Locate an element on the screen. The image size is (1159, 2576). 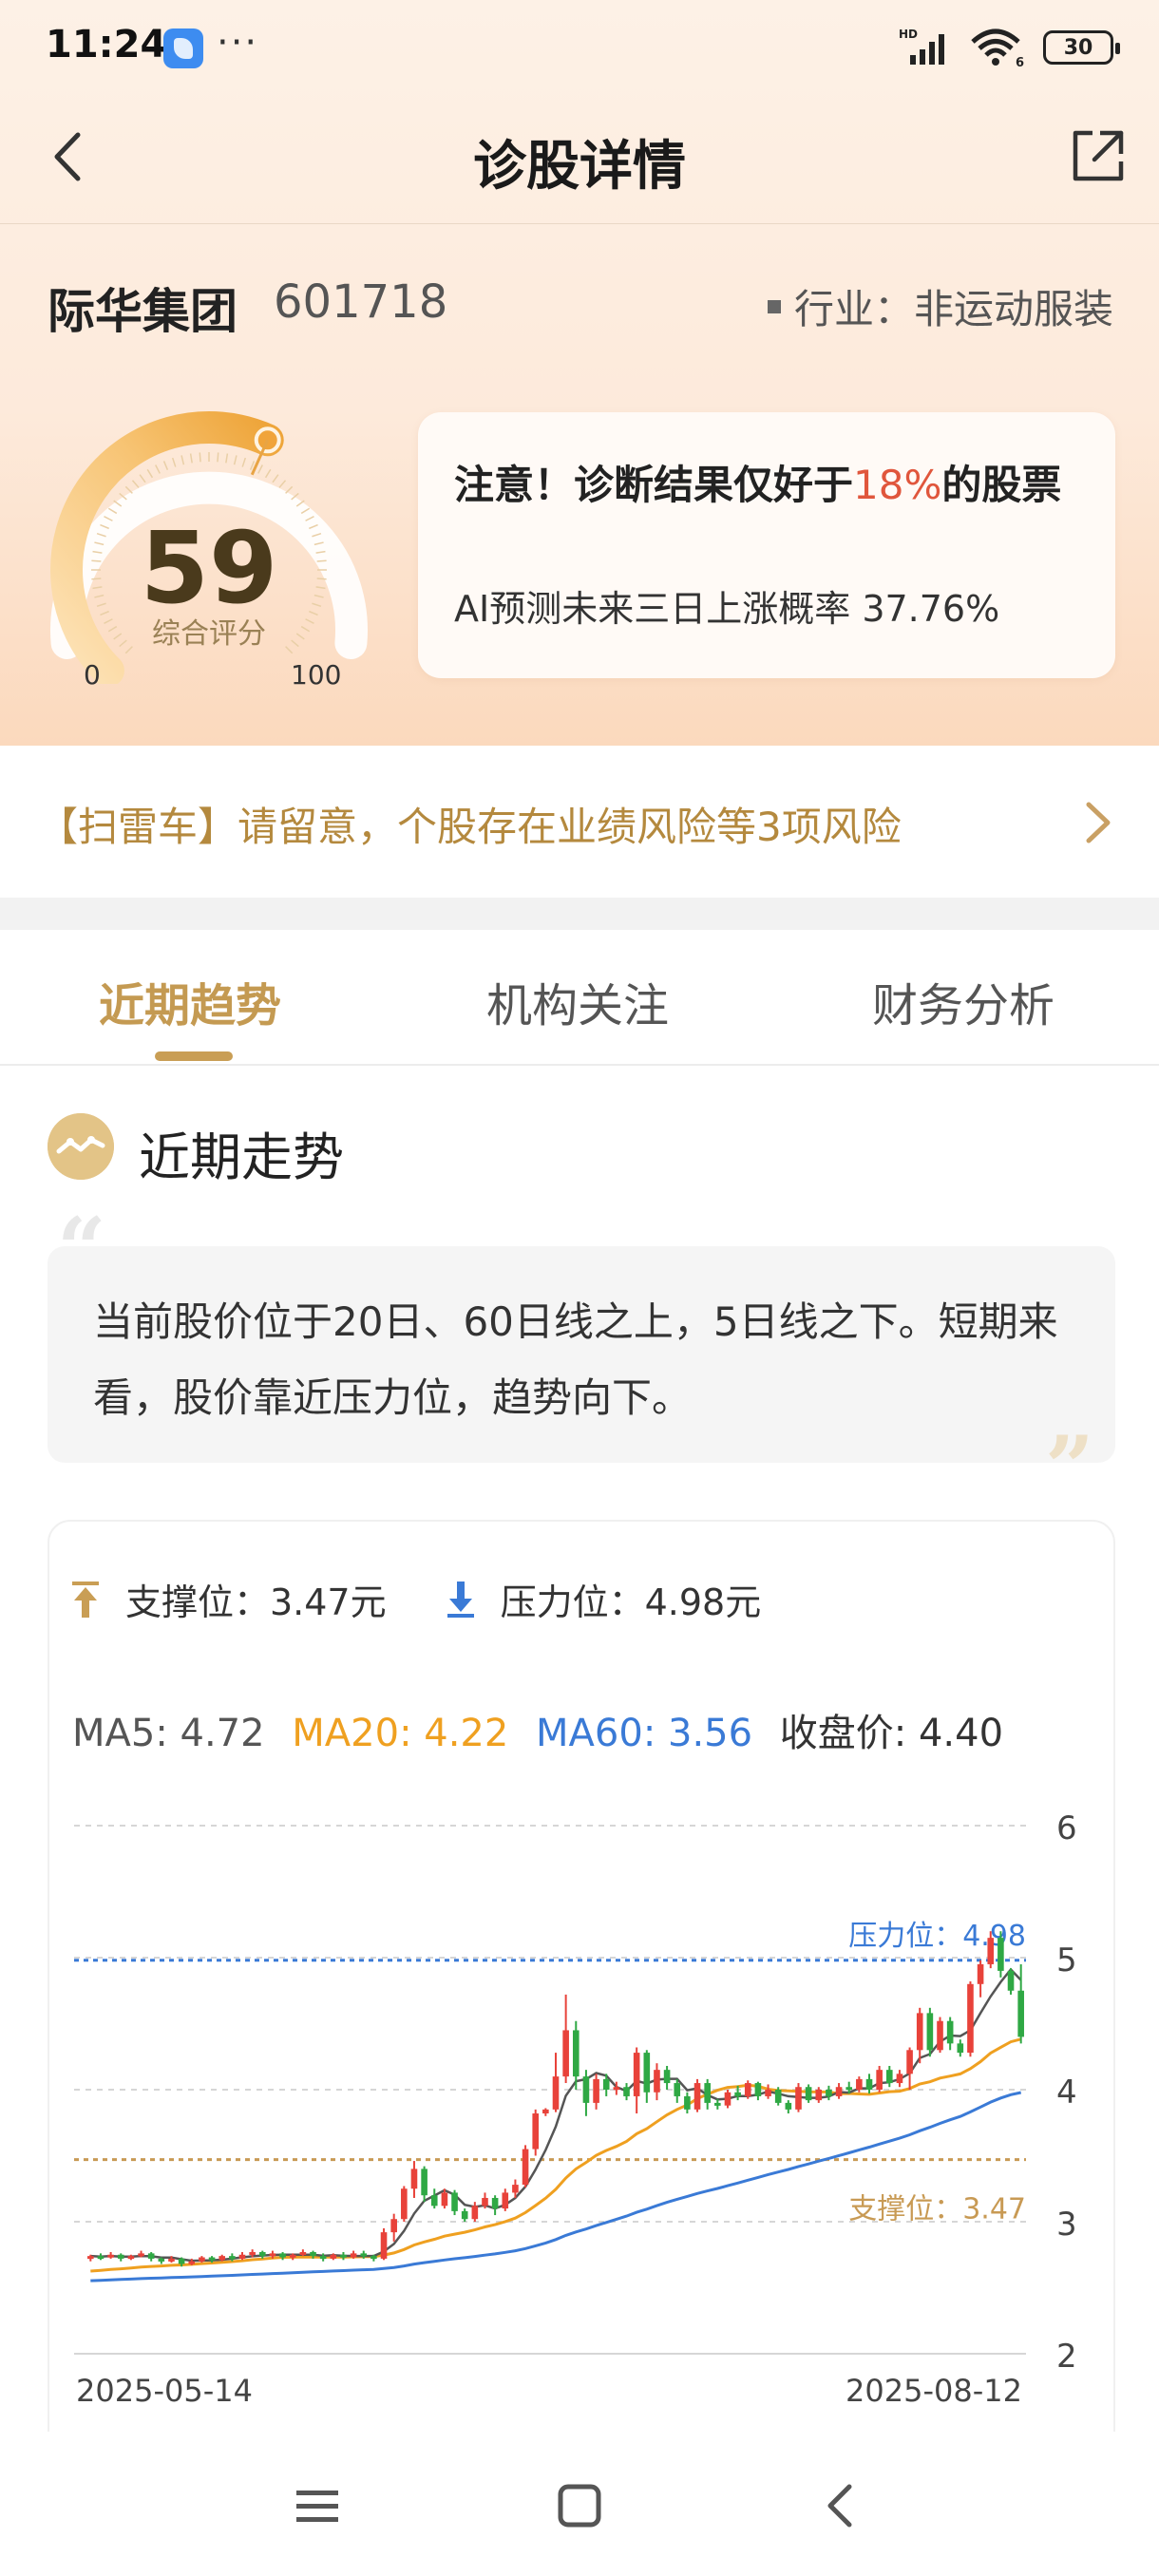
ma60-value: MA60: 3.56 is located at coordinates (644, 1733).